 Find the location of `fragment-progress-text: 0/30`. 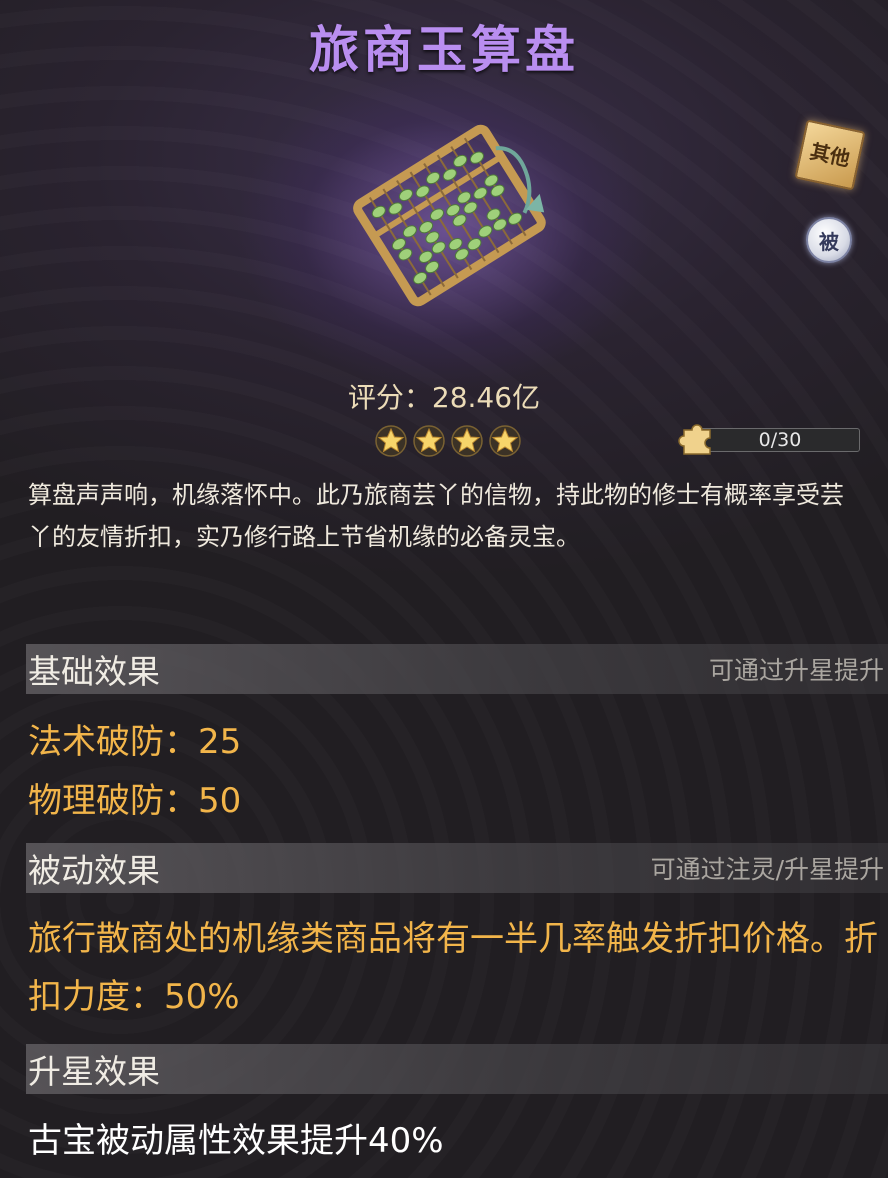

fragment-progress-text: 0/30 is located at coordinates (780, 440).